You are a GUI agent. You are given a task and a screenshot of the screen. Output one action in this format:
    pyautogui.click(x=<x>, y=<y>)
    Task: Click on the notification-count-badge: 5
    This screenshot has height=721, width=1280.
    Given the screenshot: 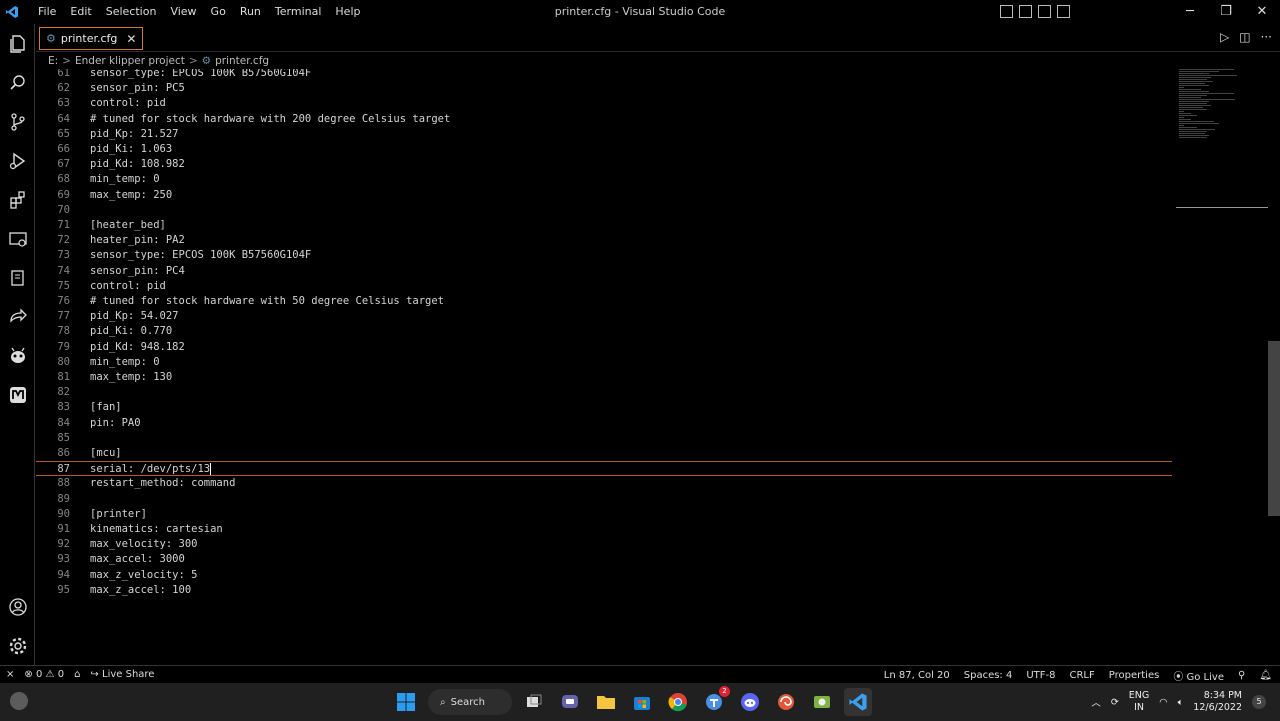 What is the action you would take?
    pyautogui.click(x=1259, y=702)
    